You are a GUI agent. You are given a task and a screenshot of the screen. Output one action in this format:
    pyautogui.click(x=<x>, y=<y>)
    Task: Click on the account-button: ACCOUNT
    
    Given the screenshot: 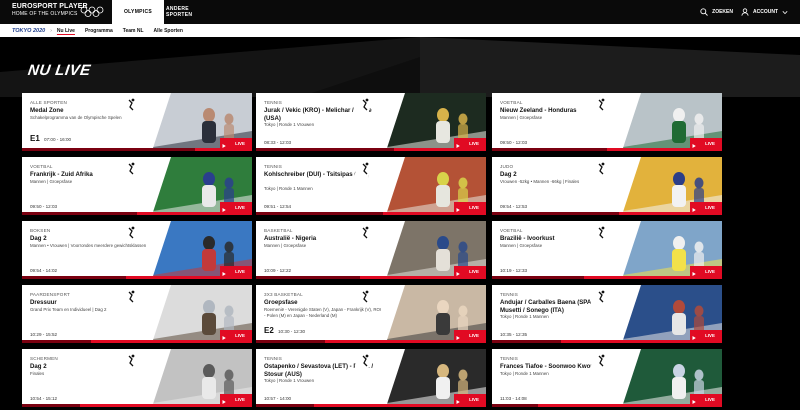 What is the action you would take?
    pyautogui.click(x=764, y=12)
    